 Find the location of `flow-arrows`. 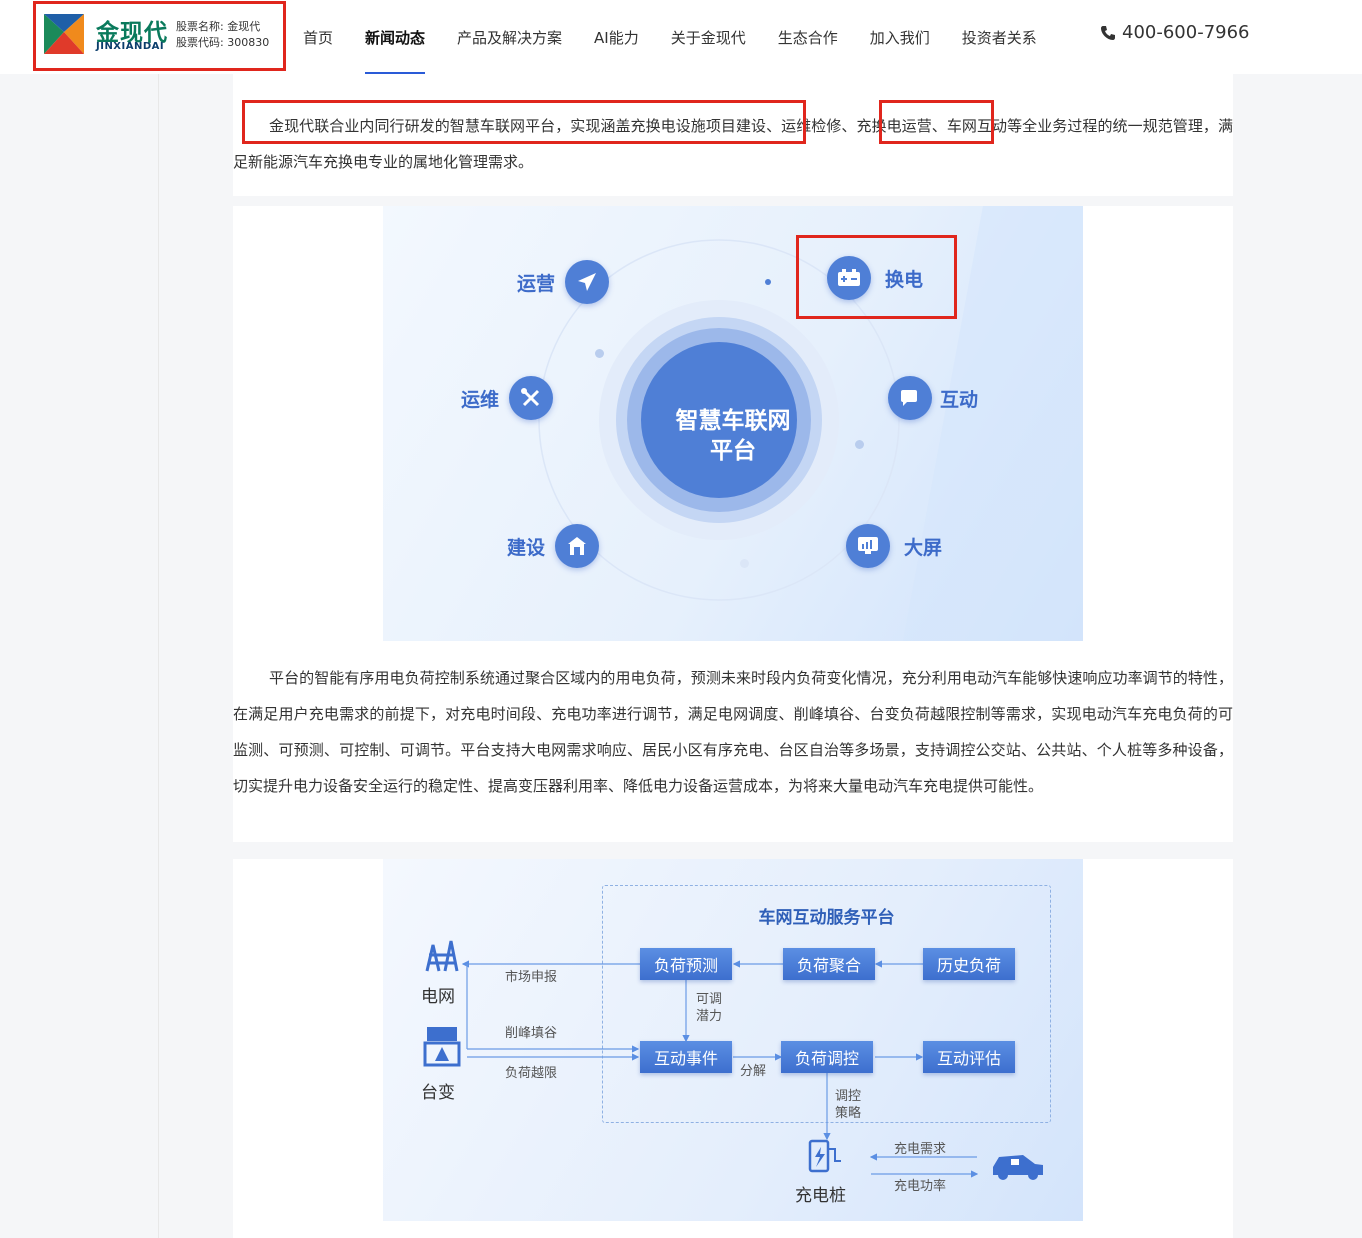

flow-arrows is located at coordinates (733, 1060).